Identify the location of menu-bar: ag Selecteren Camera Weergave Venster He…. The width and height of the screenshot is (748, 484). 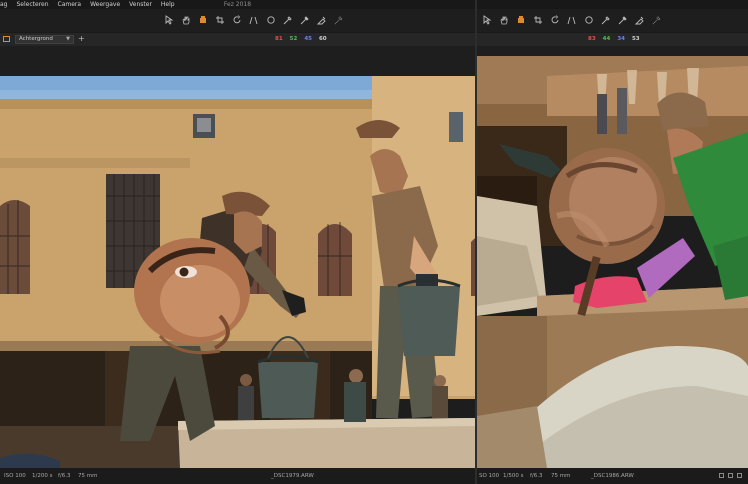
(92, 4).